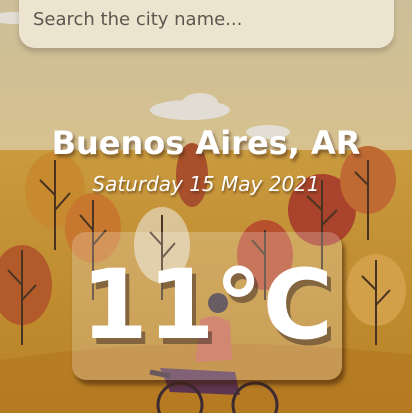  I want to click on search-bar, so click(206, 24).